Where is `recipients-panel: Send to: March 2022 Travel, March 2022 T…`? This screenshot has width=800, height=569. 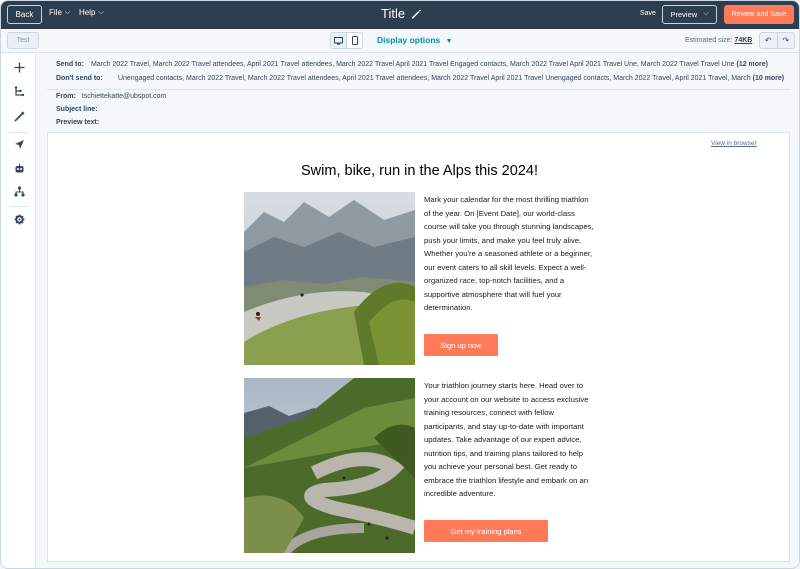
recipients-panel: Send to: March 2022 Travel, March 2022 T… is located at coordinates (418, 73).